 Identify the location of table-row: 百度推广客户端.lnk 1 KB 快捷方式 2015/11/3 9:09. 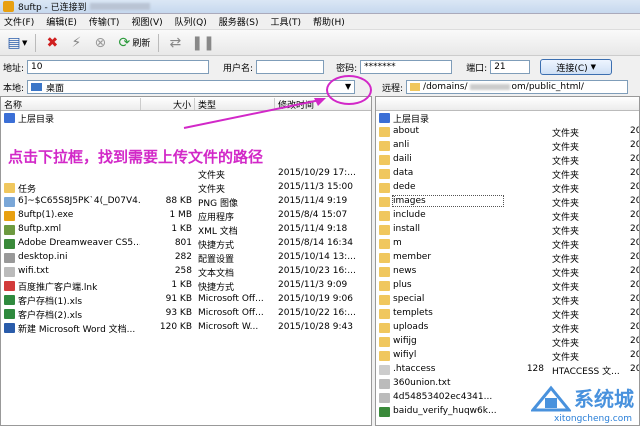
(186, 286).